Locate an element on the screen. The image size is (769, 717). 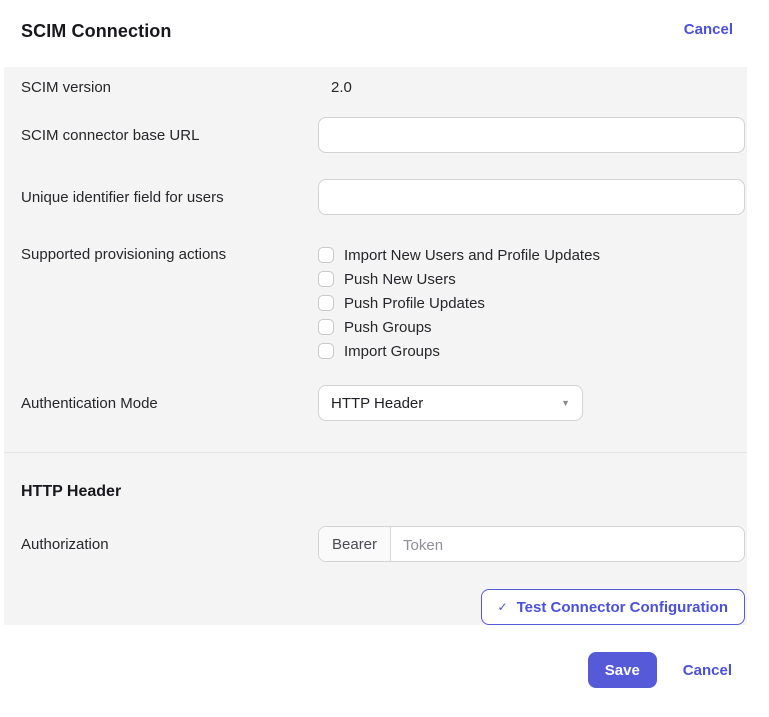
checkbox-label: Push New Users is located at coordinates (400, 279).